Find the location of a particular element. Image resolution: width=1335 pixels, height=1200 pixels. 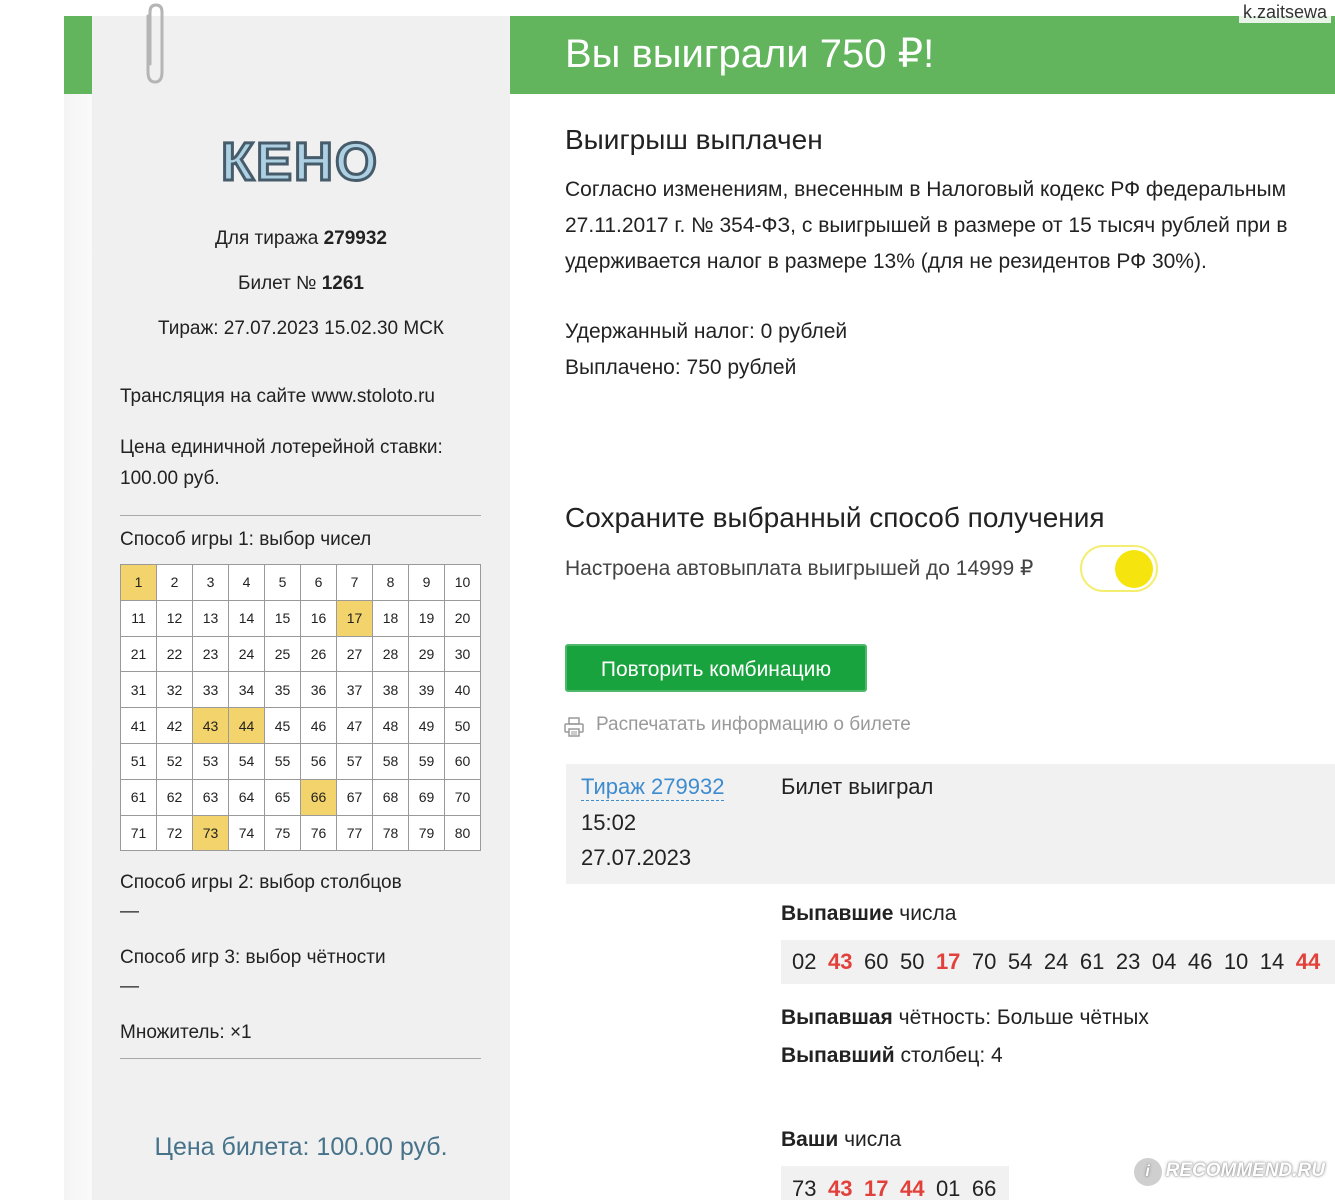

play-mode-3-value: — is located at coordinates (129, 986).